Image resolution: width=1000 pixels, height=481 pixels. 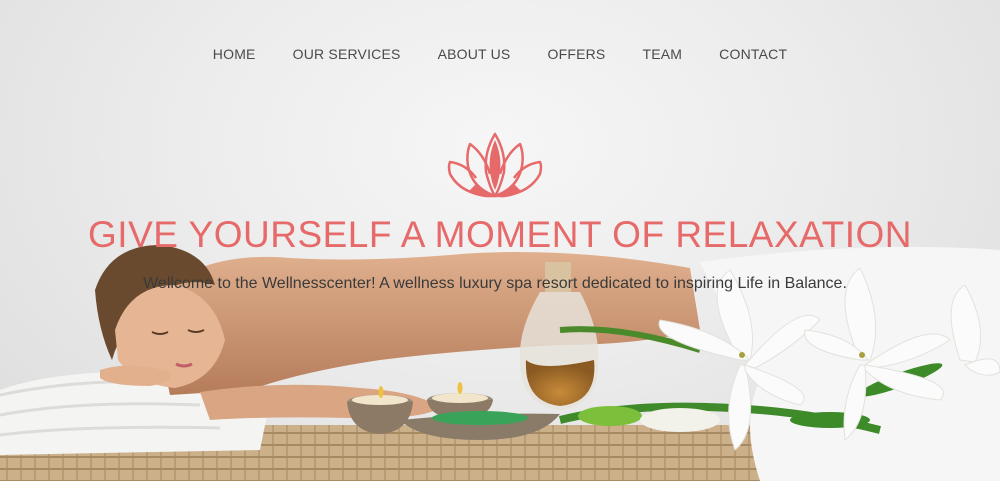 What do you see at coordinates (474, 54) in the screenshot?
I see `nav-link-about-us: ABOUT US` at bounding box center [474, 54].